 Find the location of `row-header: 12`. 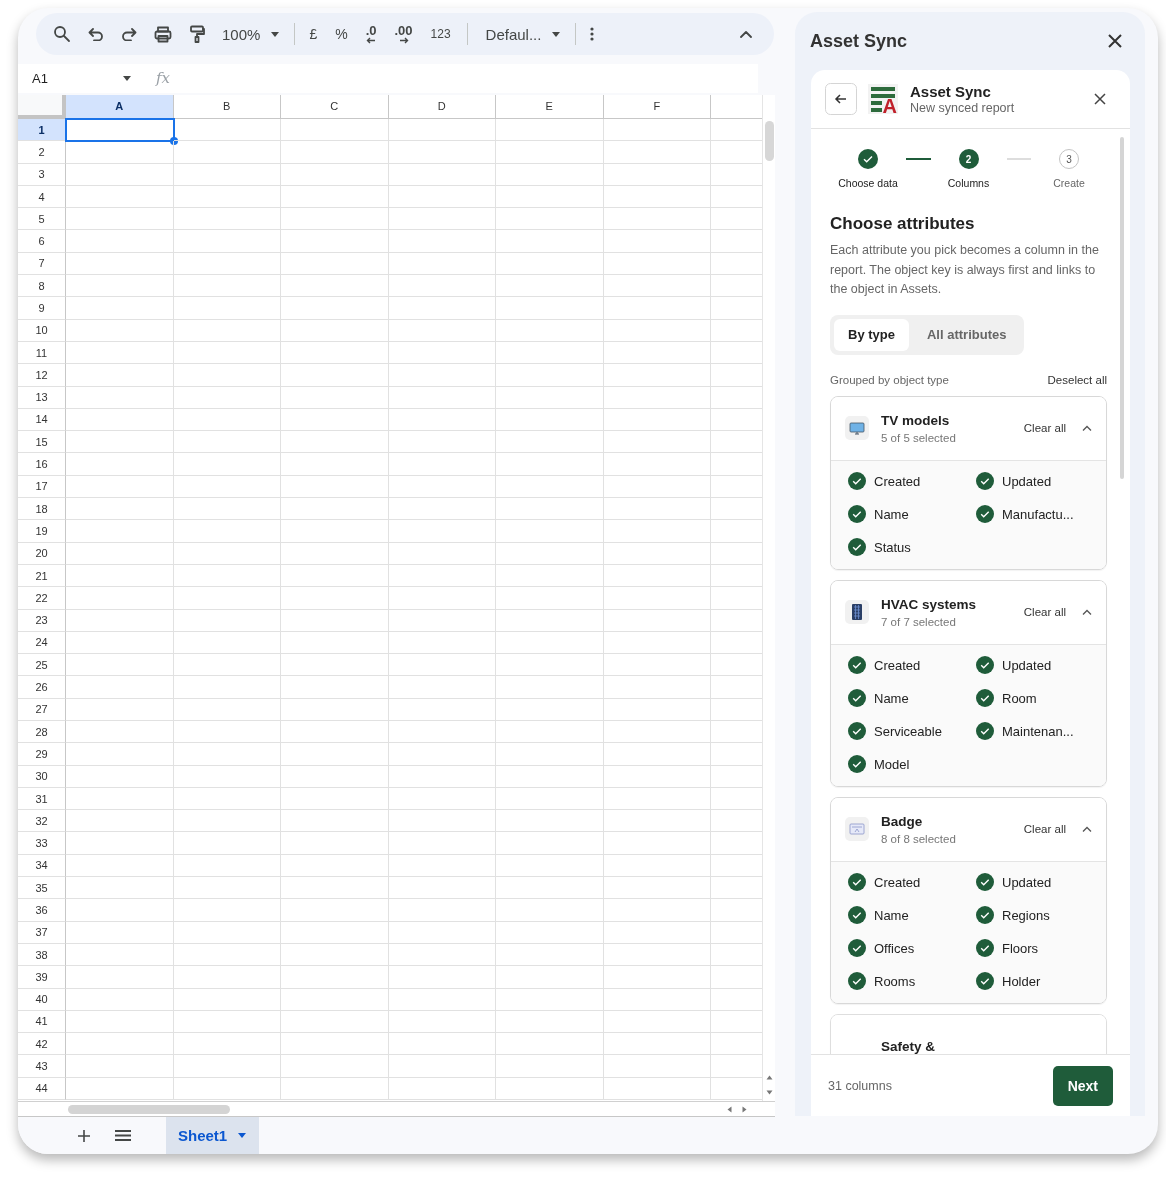

row-header: 12 is located at coordinates (42, 375).